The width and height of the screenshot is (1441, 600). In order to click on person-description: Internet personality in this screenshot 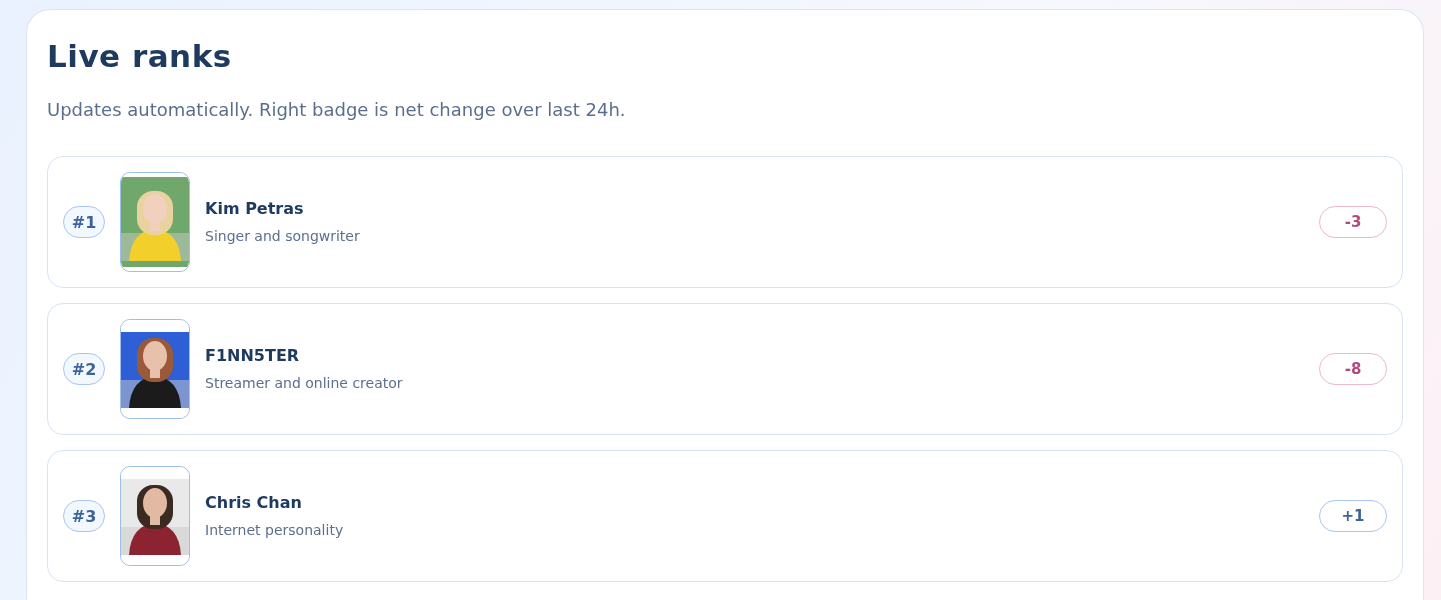, I will do `click(275, 530)`.